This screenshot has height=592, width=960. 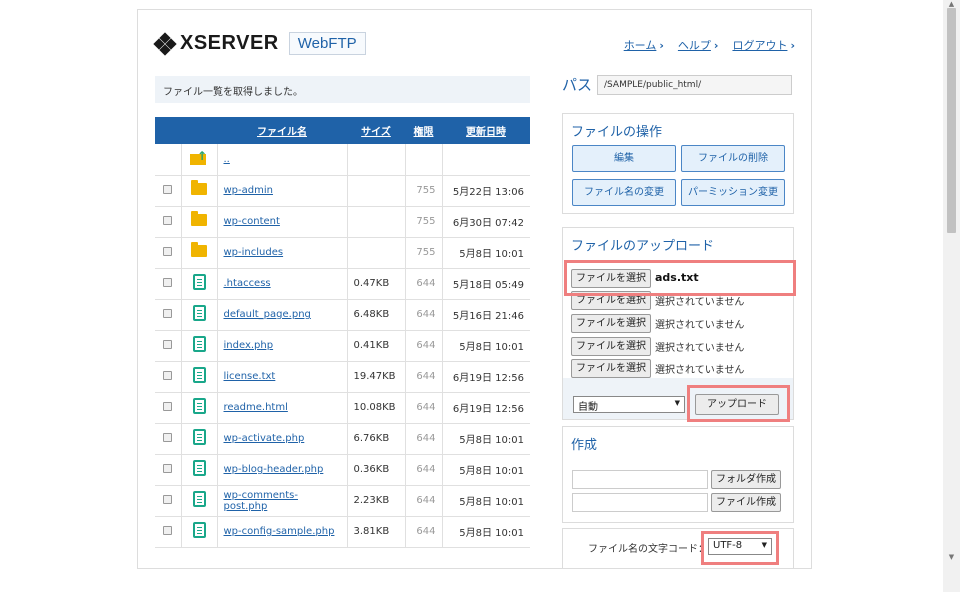 What do you see at coordinates (199, 218) in the screenshot?
I see `folder-icon` at bounding box center [199, 218].